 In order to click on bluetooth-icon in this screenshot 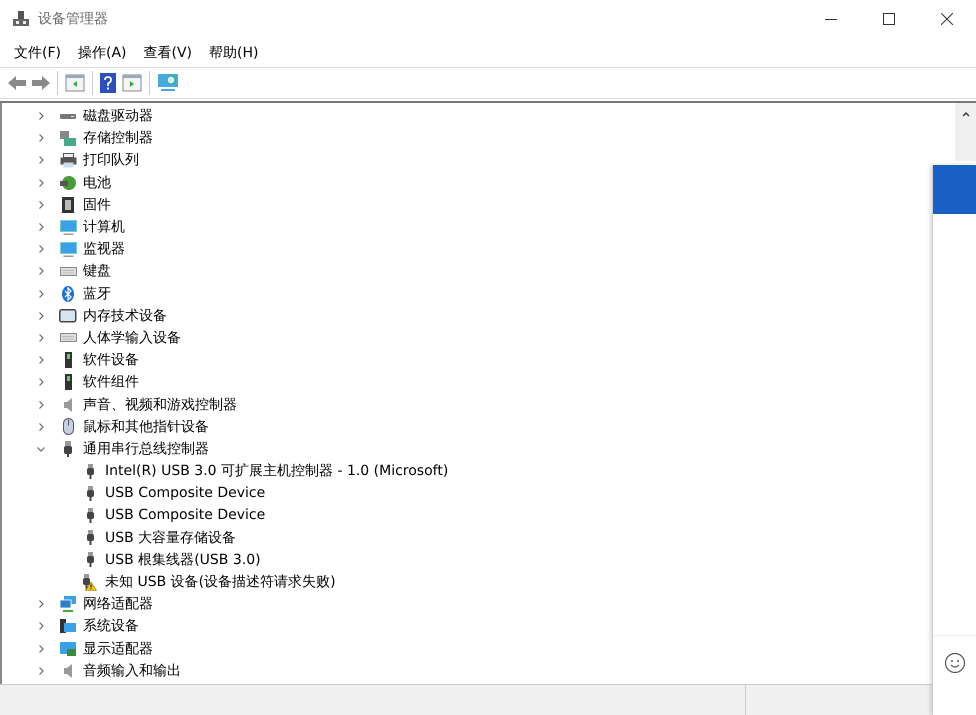, I will do `click(68, 294)`.